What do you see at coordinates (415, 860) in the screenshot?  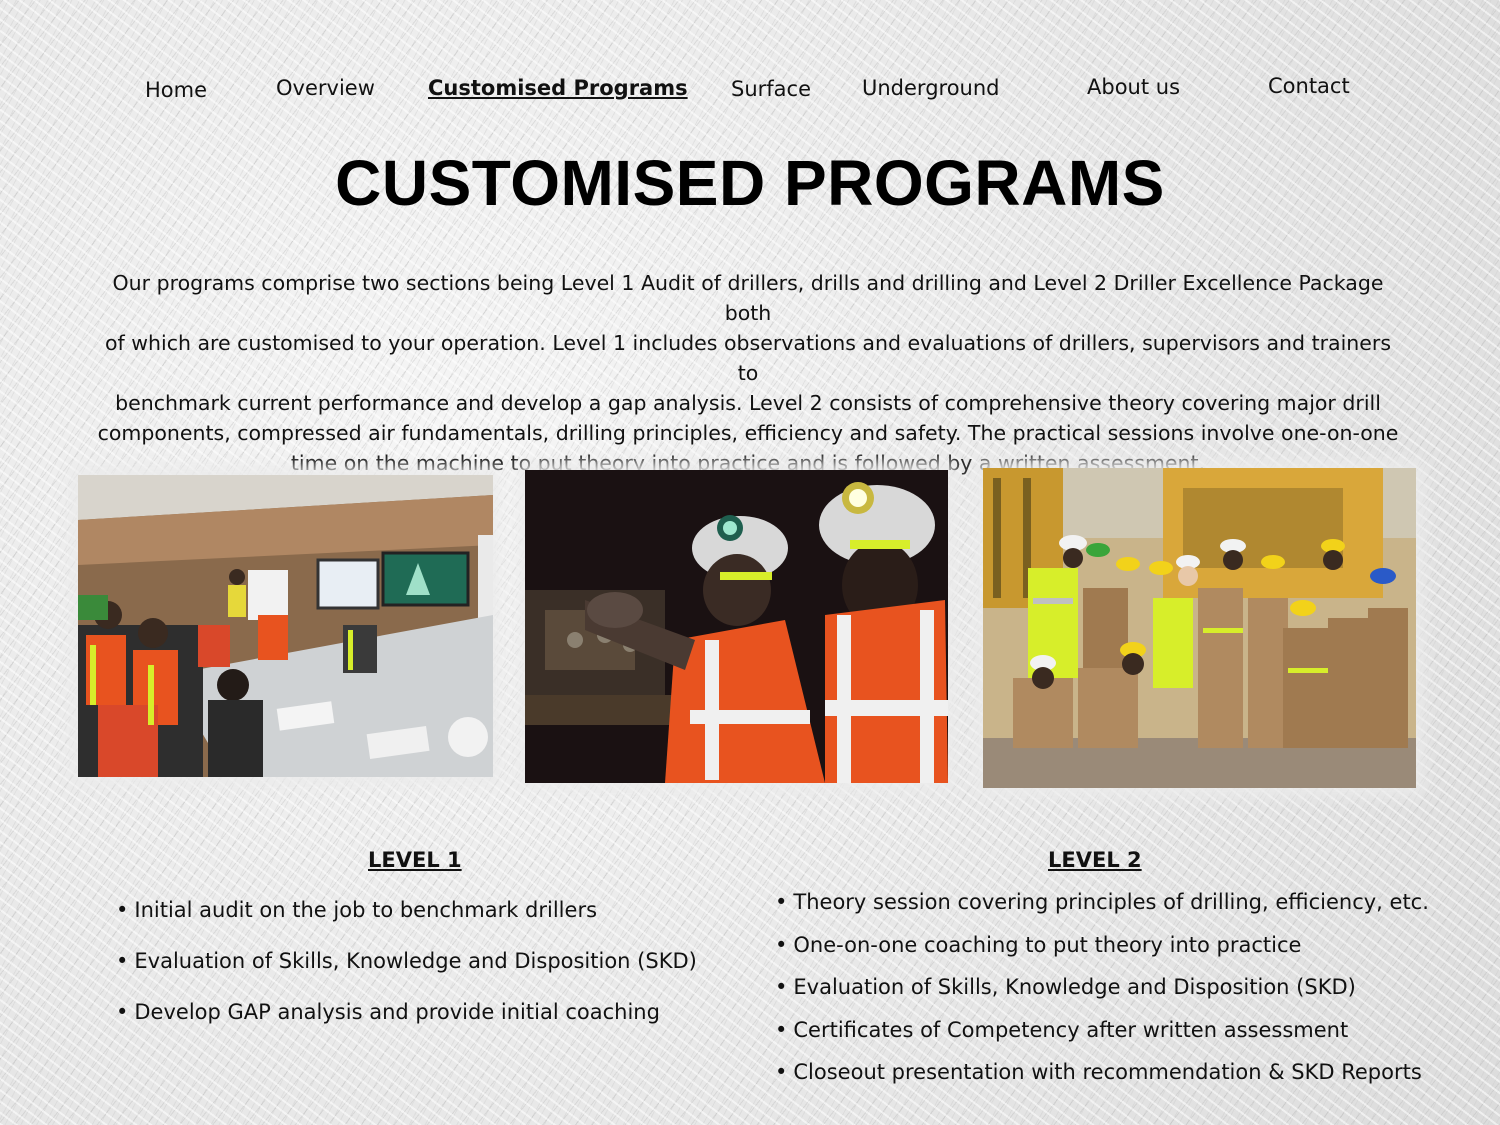 I see `level-1-heading: LEVEL 1` at bounding box center [415, 860].